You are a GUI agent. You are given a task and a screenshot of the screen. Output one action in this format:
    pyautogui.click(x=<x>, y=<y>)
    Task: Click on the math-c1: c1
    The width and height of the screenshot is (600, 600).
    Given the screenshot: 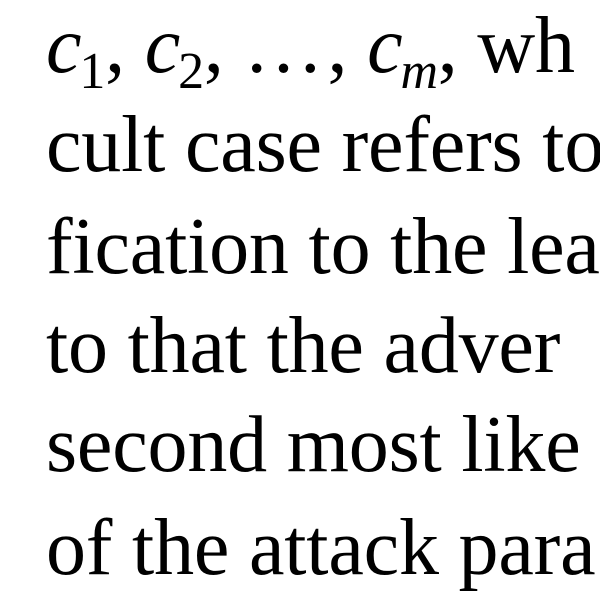 What is the action you would take?
    pyautogui.click(x=75, y=50)
    